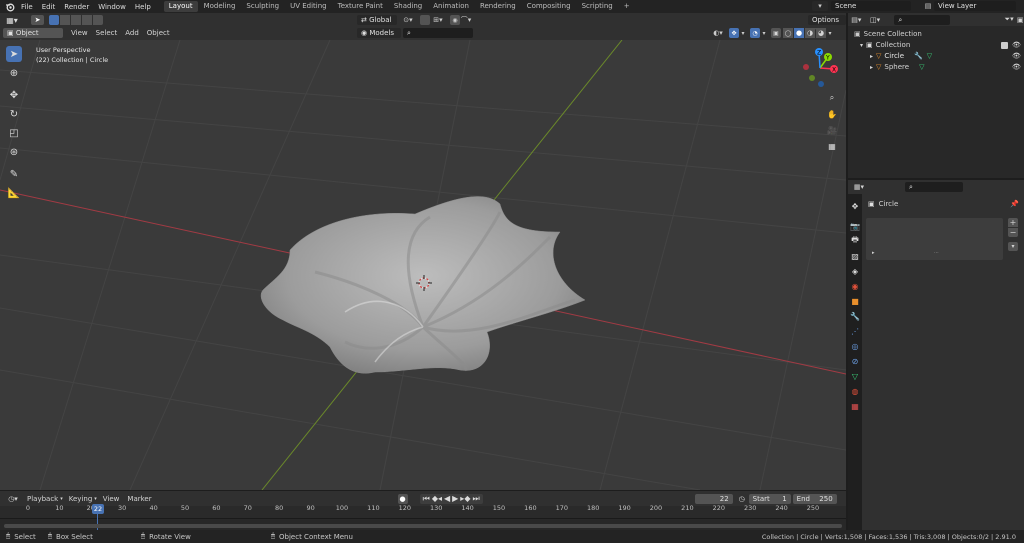 Image resolution: width=1024 pixels, height=543 pixels. Describe the element at coordinates (360, 6) in the screenshot. I see `tab-texture-paint: Texture Paint` at that location.